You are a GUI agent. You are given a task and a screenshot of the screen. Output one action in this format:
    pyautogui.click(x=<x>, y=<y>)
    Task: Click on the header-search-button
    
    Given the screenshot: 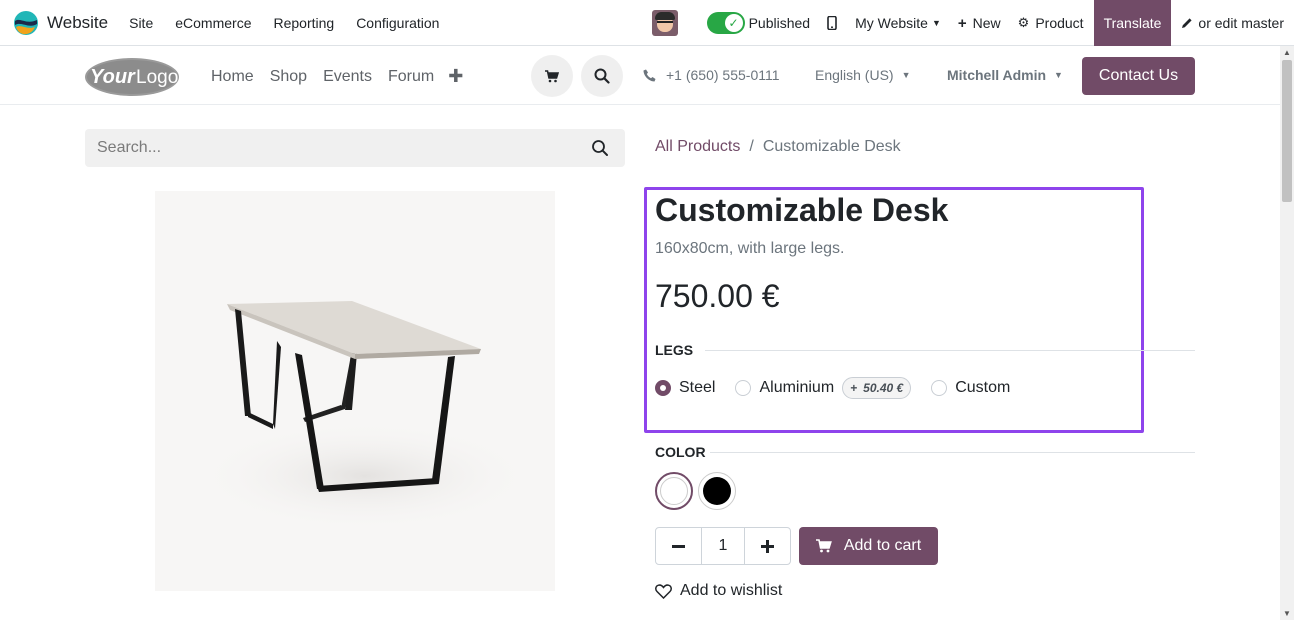 What is the action you would take?
    pyautogui.click(x=602, y=76)
    